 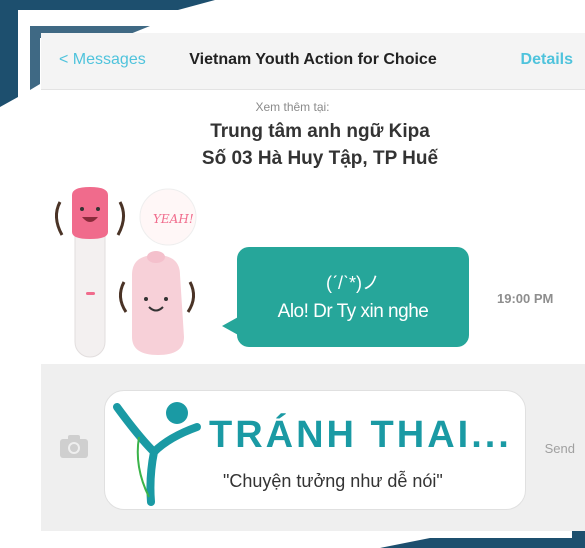 What do you see at coordinates (292, 107) in the screenshot?
I see `see-more-note: Xem thêm tại:` at bounding box center [292, 107].